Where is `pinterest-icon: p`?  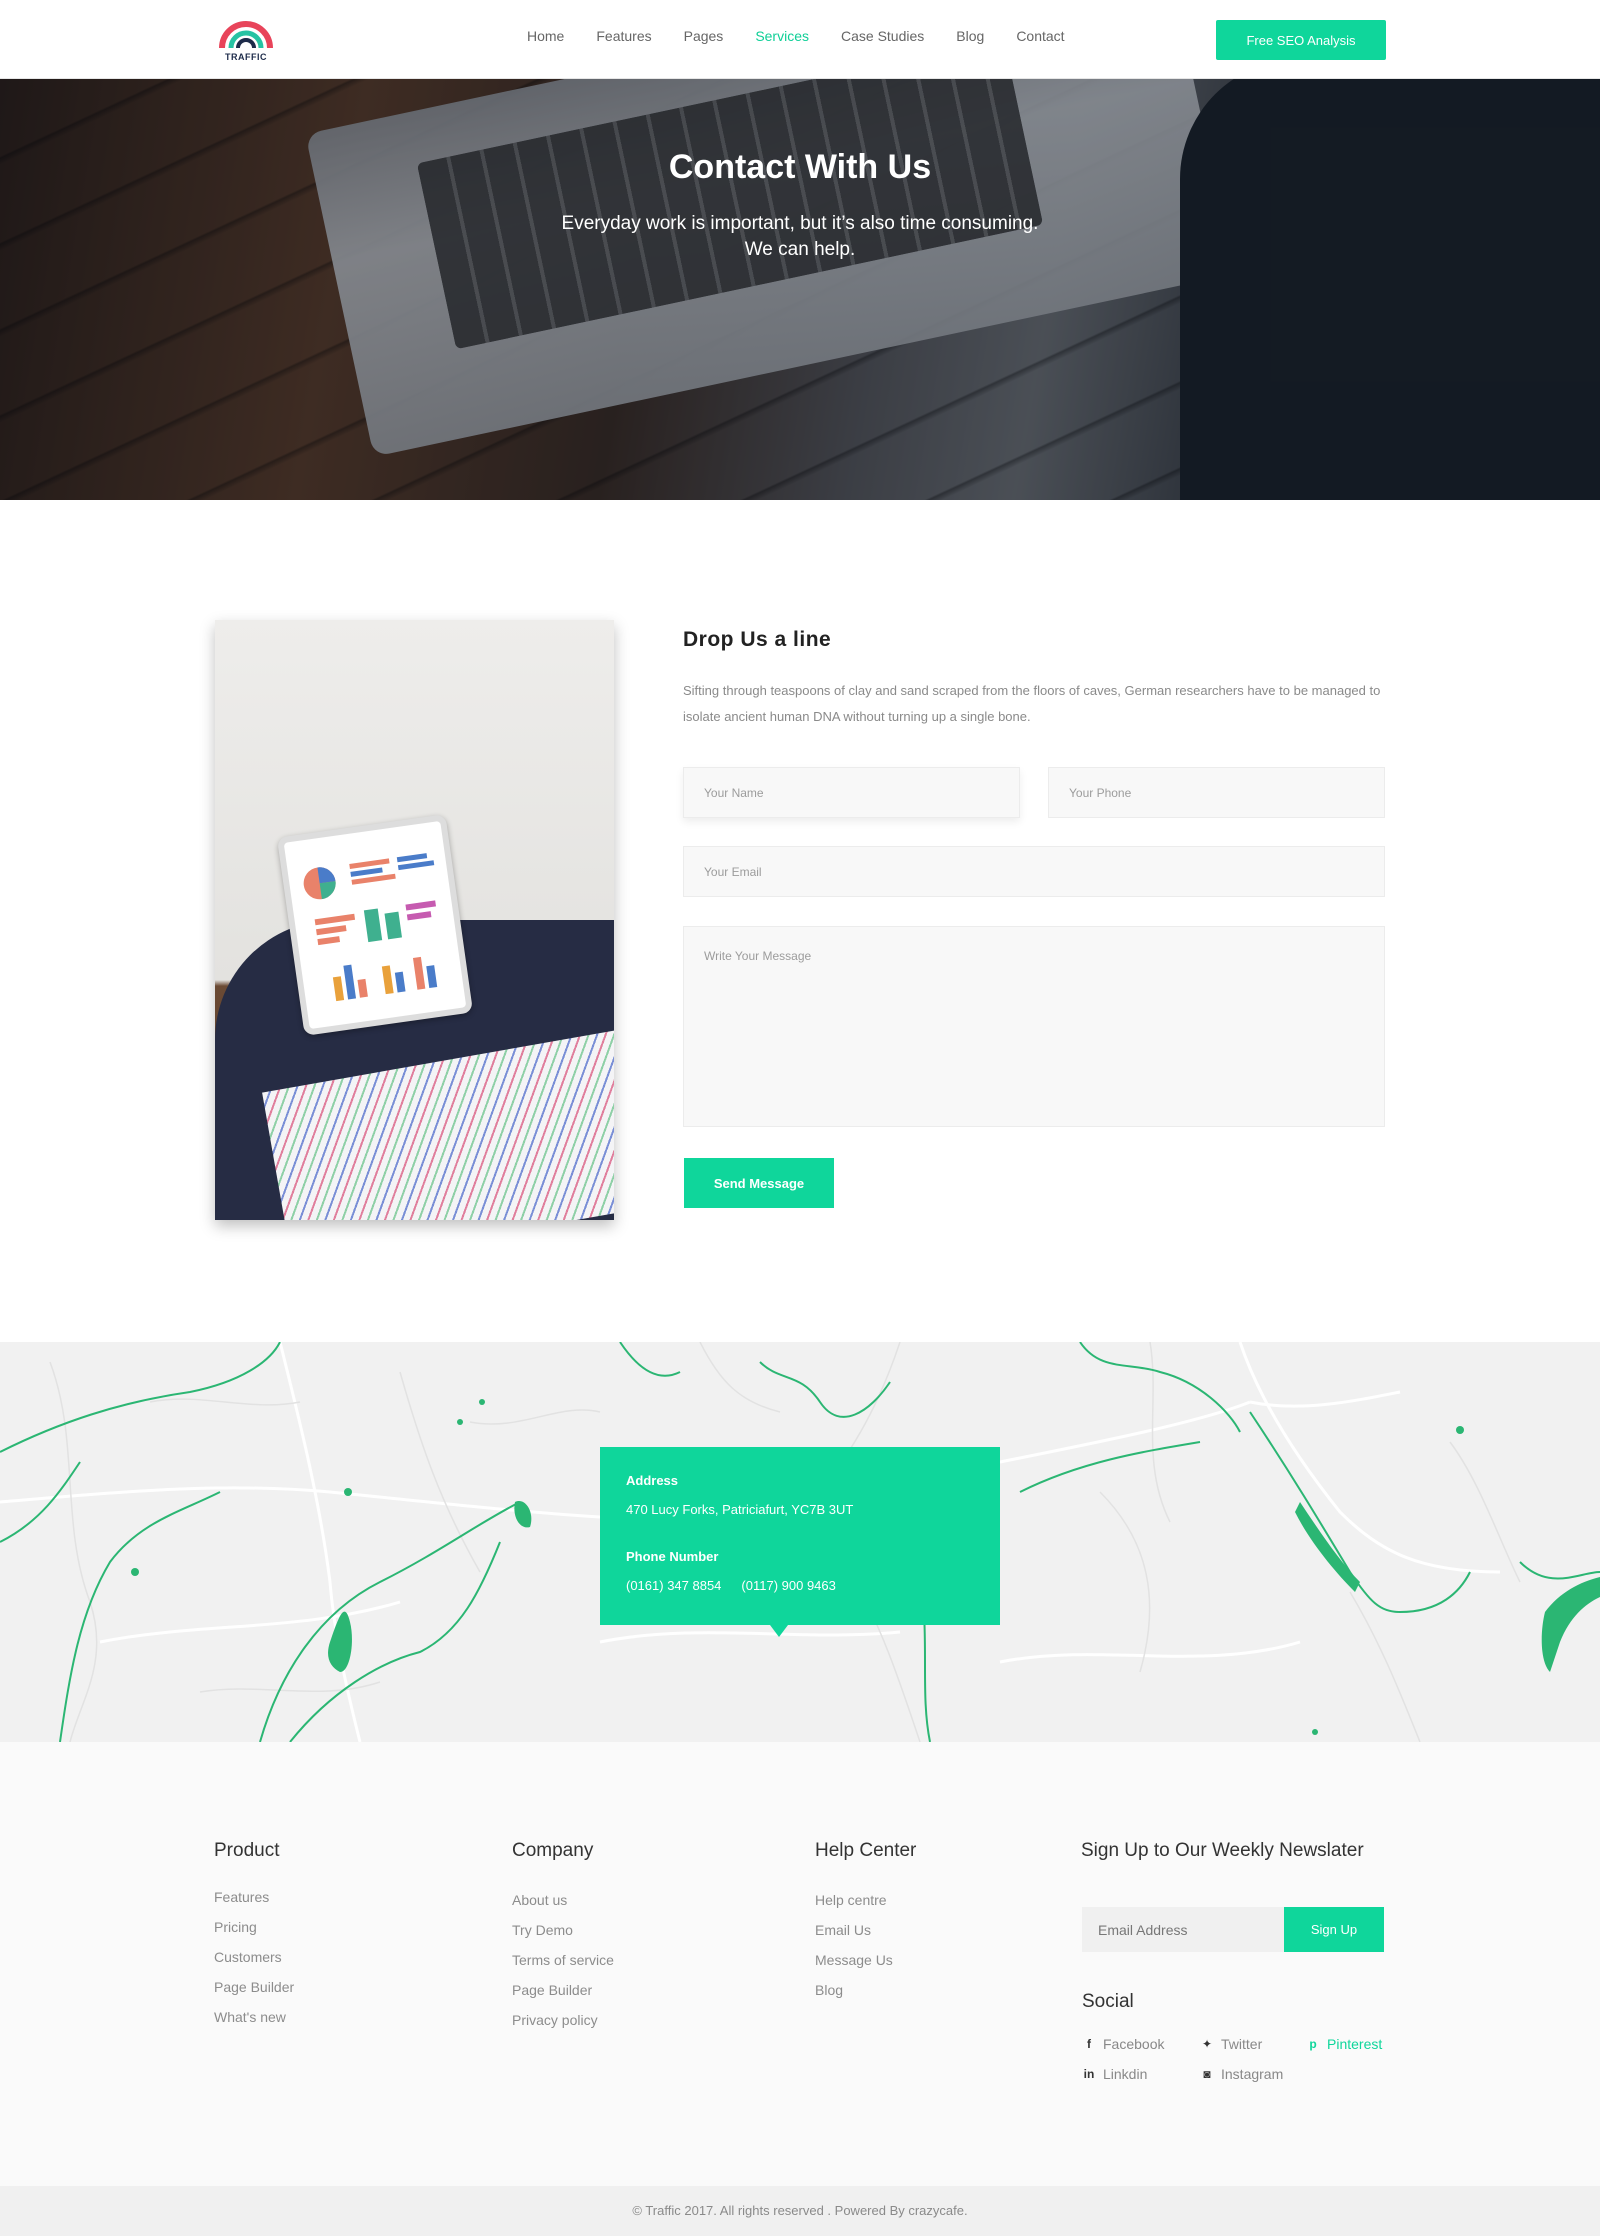
pinterest-icon: p is located at coordinates (1313, 2044).